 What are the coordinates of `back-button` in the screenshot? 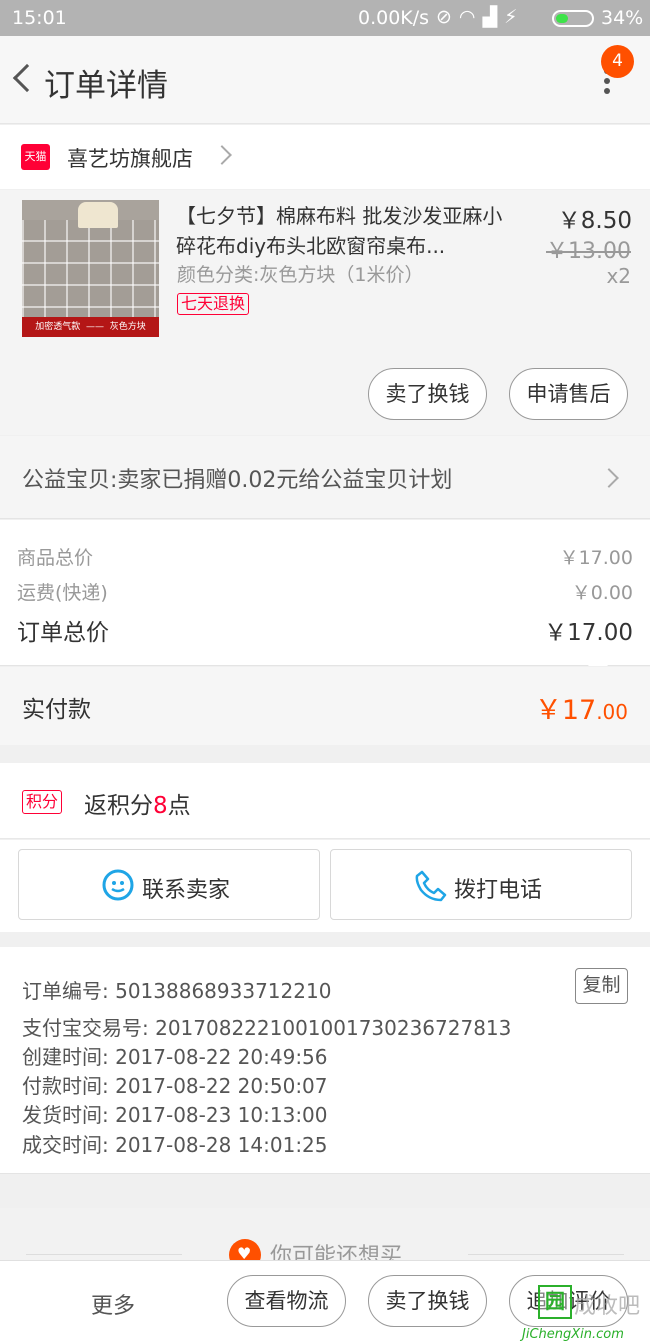 It's located at (25, 80).